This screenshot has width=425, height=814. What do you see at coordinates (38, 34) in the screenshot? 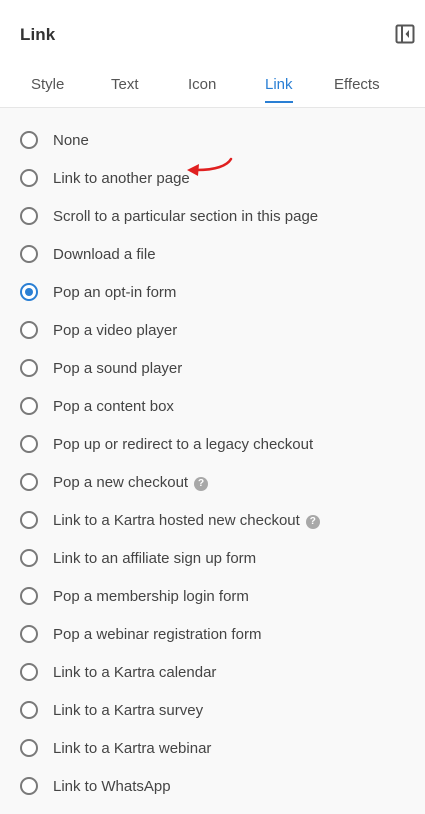
I see `panel-title: Link` at bounding box center [38, 34].